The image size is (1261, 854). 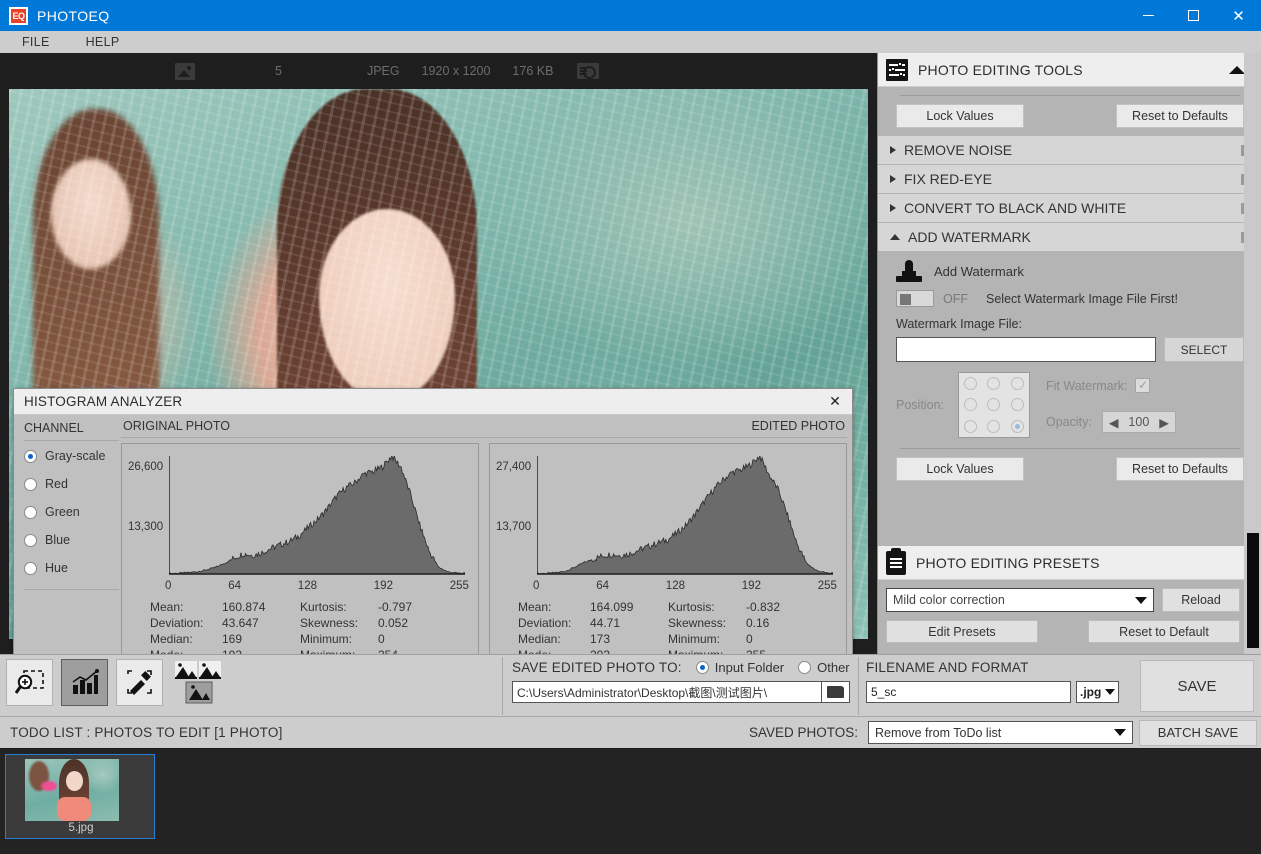 I want to click on batch-save-button: BATCH SAVE, so click(x=1198, y=732).